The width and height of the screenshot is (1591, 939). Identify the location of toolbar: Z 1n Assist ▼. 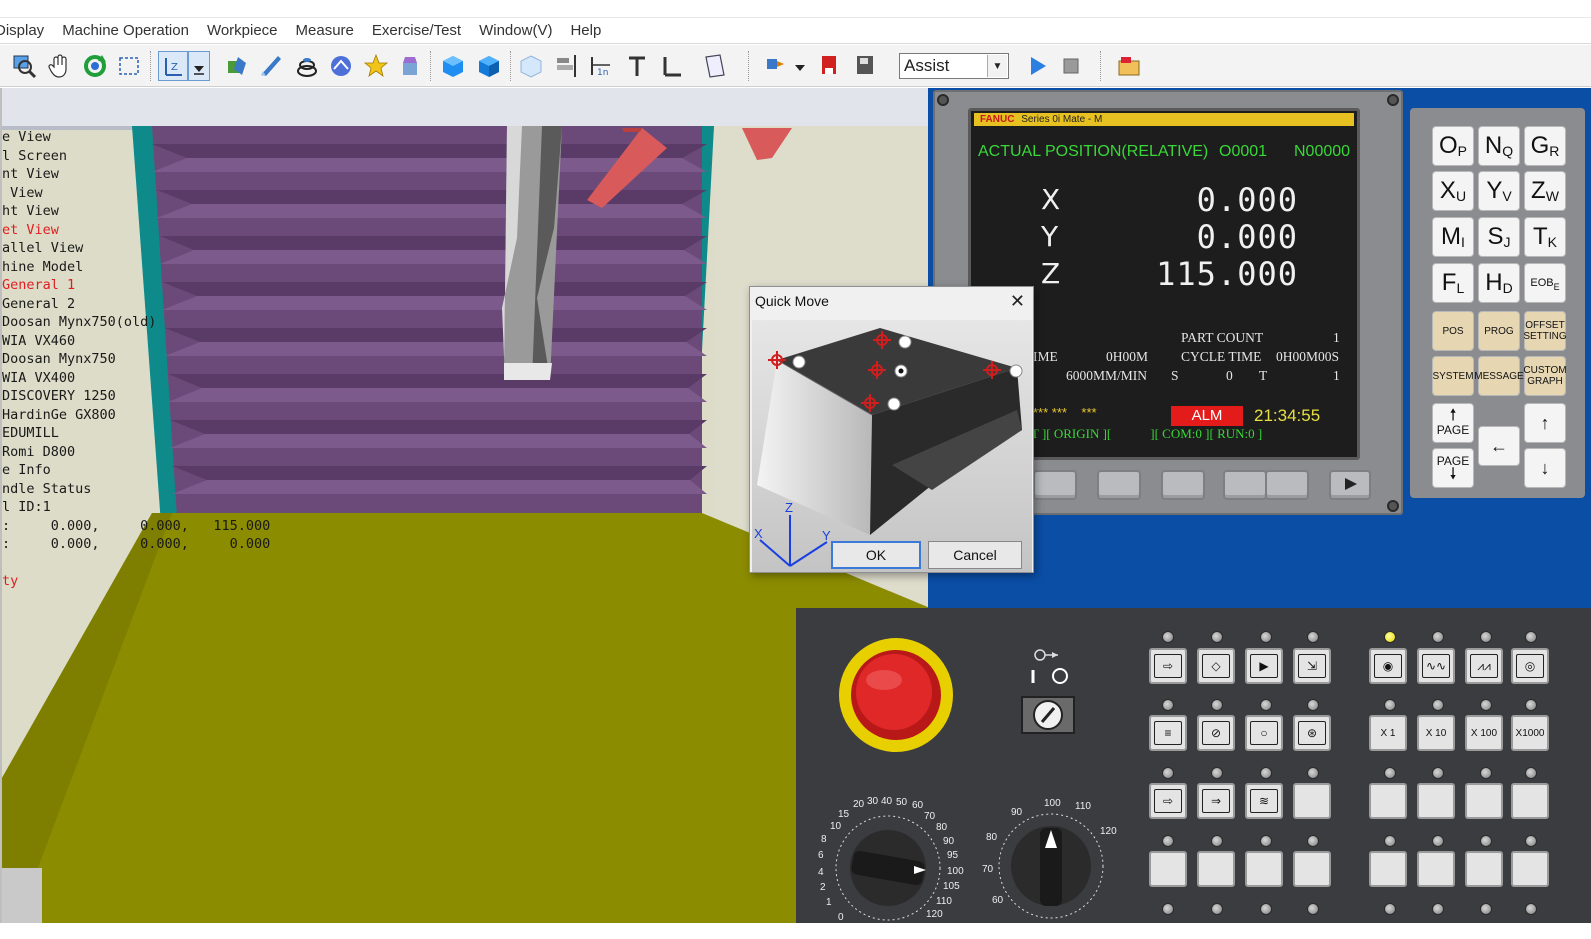
(795, 66).